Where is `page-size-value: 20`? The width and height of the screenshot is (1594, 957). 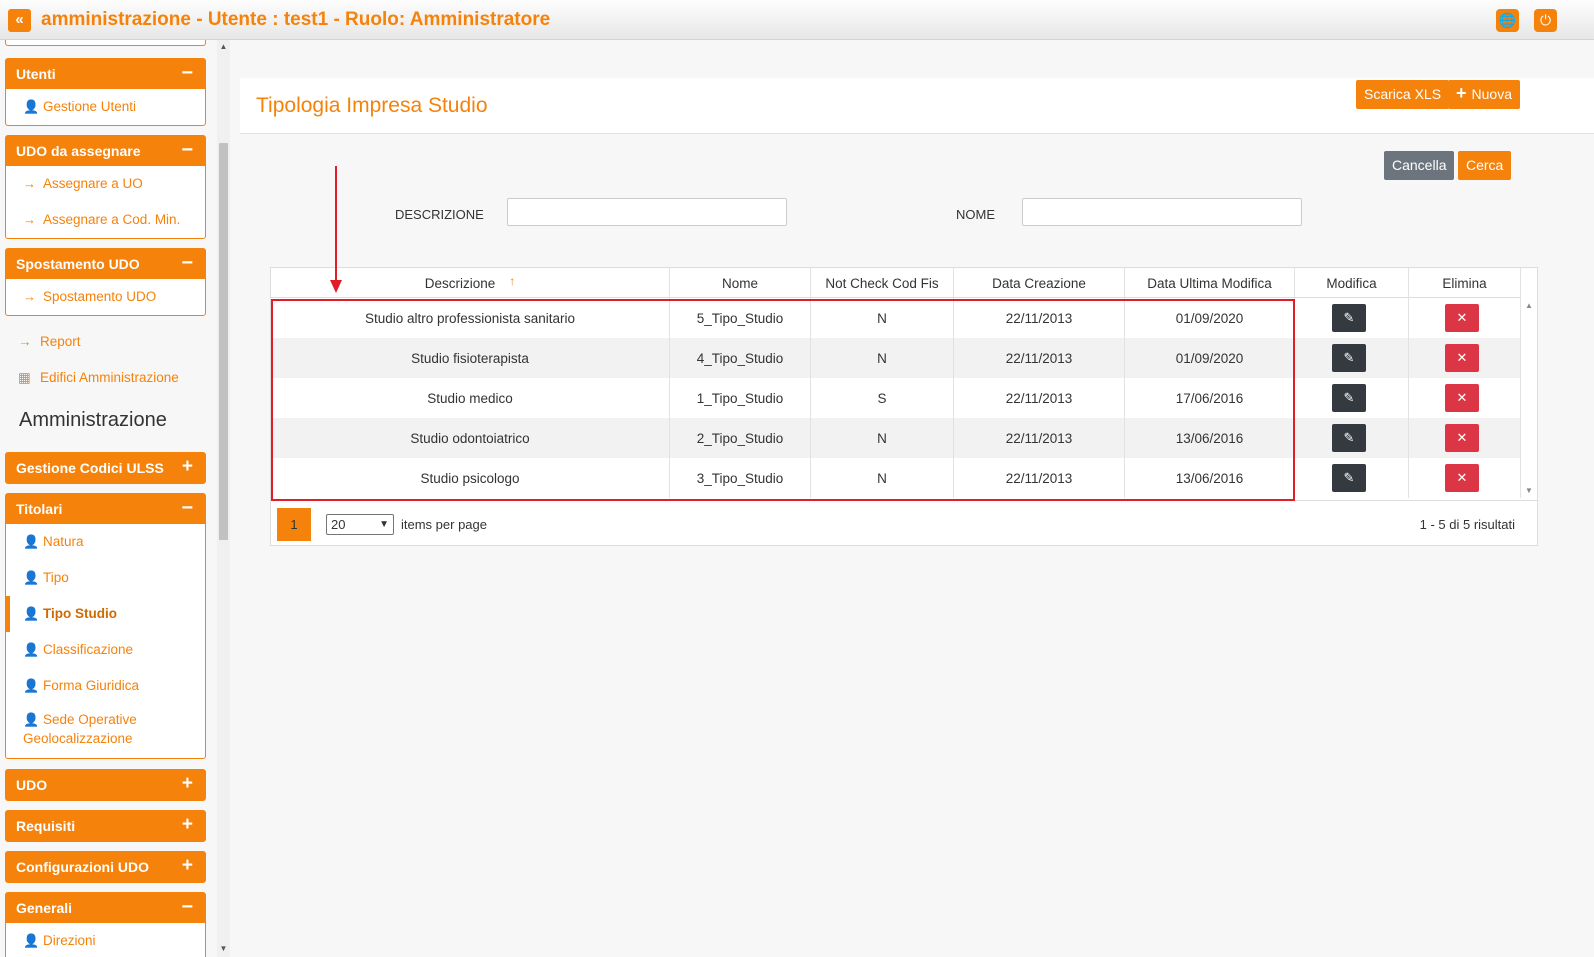
page-size-value: 20 is located at coordinates (338, 524).